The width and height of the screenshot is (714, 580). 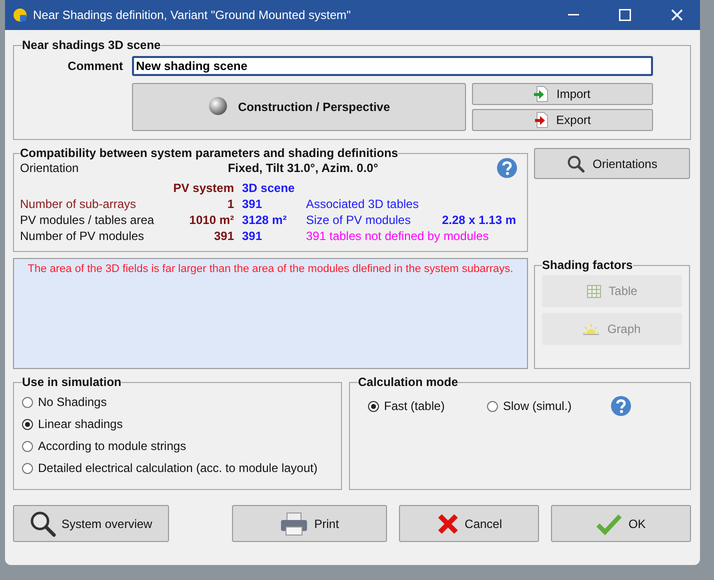 I want to click on construction-button: Construction / Perspective, so click(x=299, y=107).